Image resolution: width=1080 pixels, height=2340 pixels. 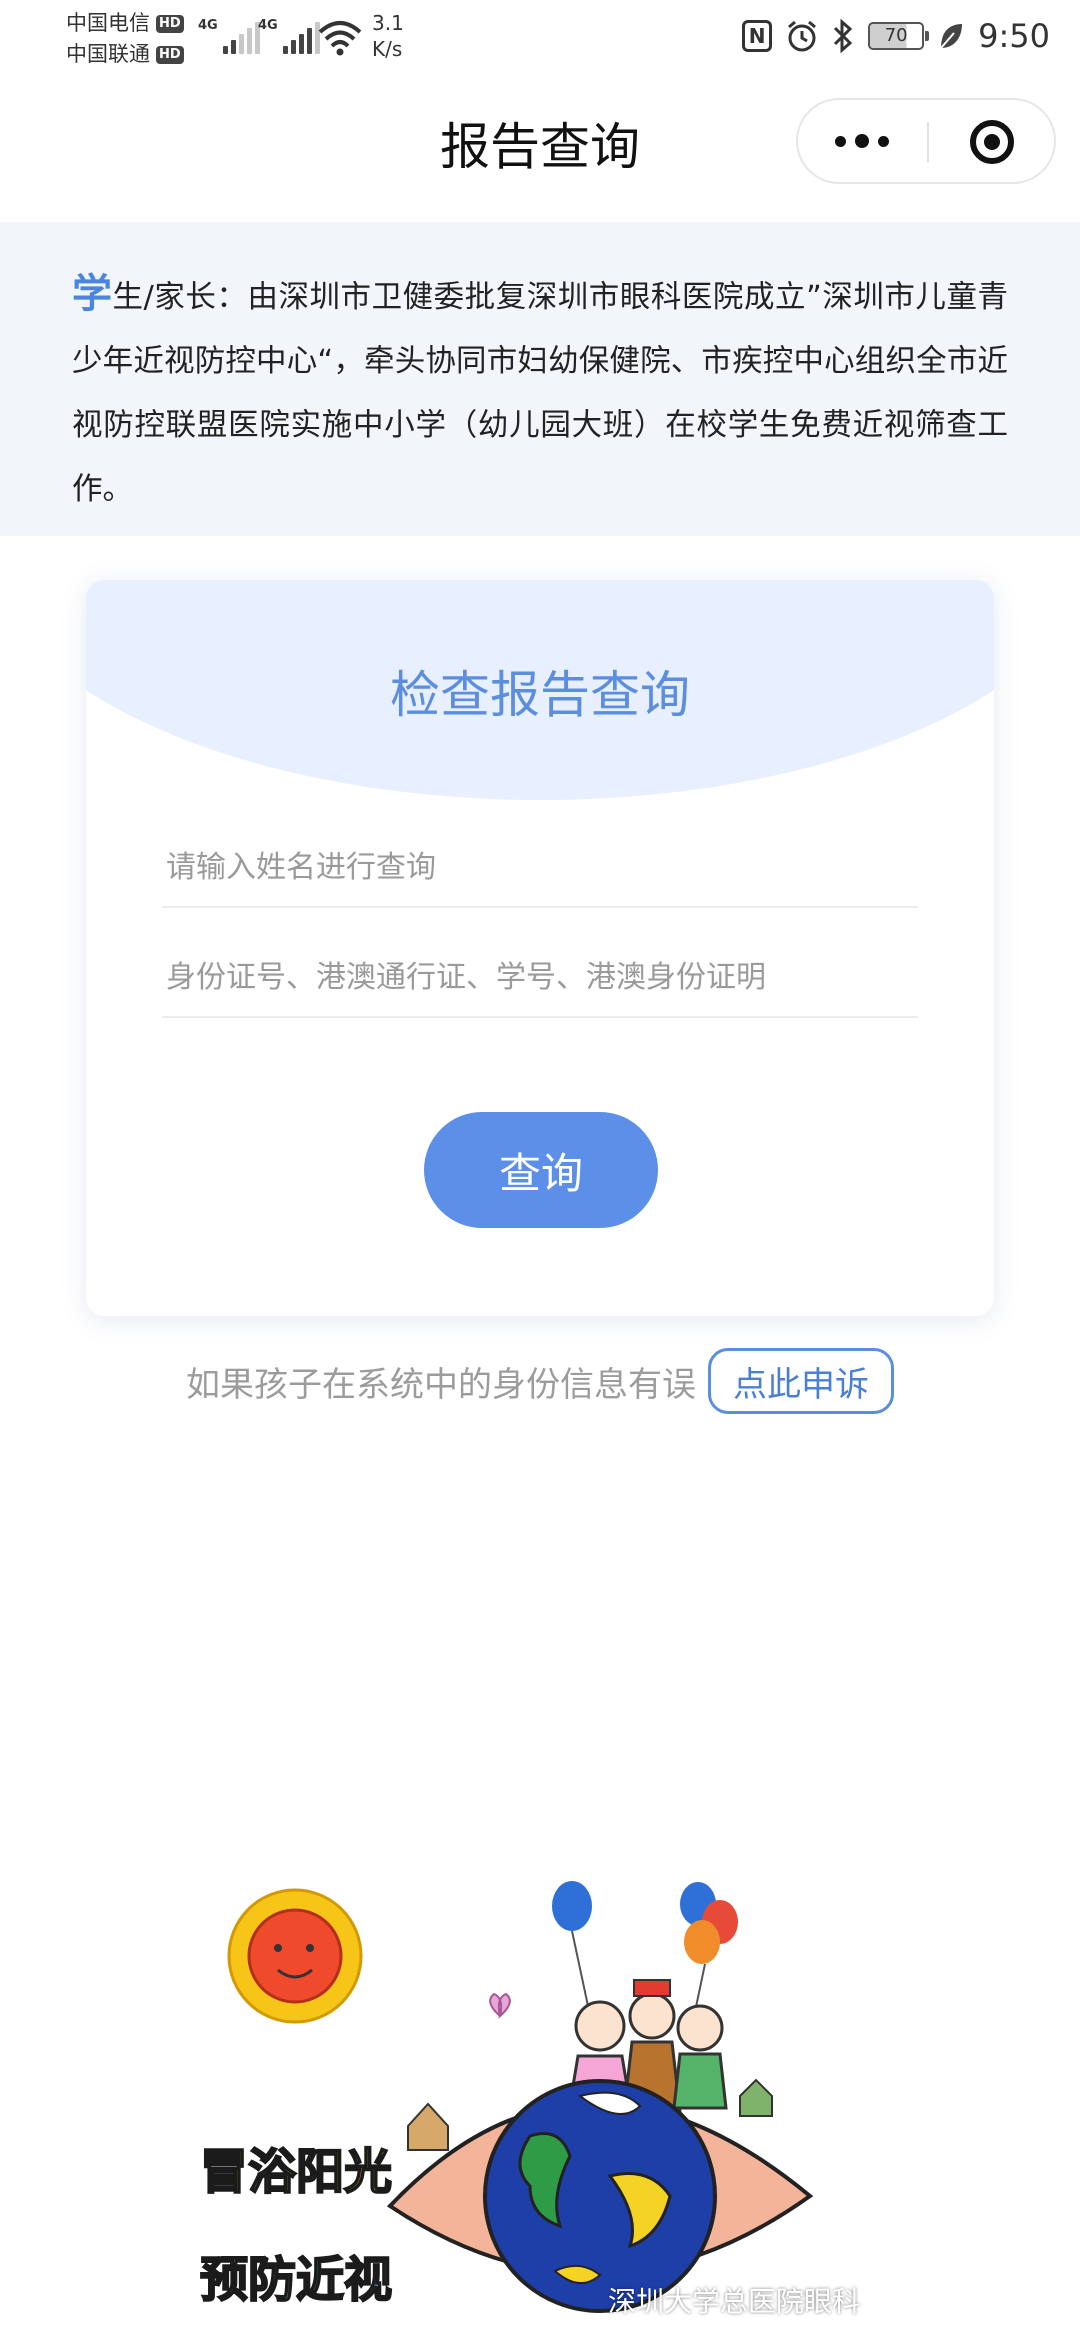 I want to click on sun-icon, so click(x=295, y=1956).